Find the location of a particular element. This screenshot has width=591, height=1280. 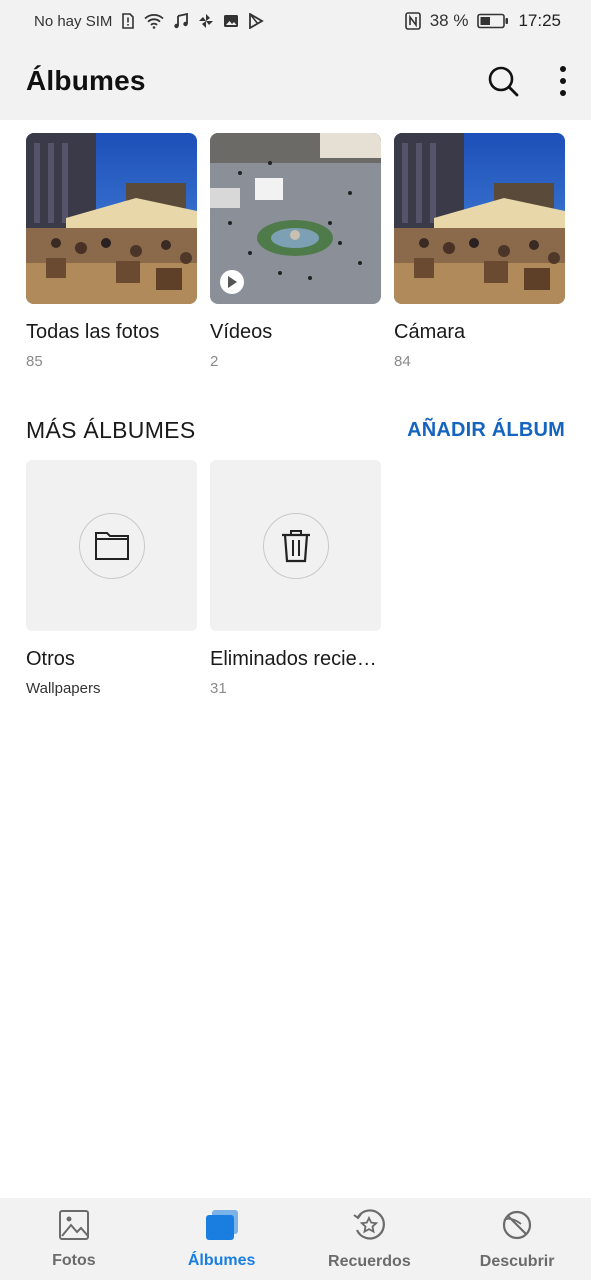

nav-label: Recuerdos is located at coordinates (369, 1261).